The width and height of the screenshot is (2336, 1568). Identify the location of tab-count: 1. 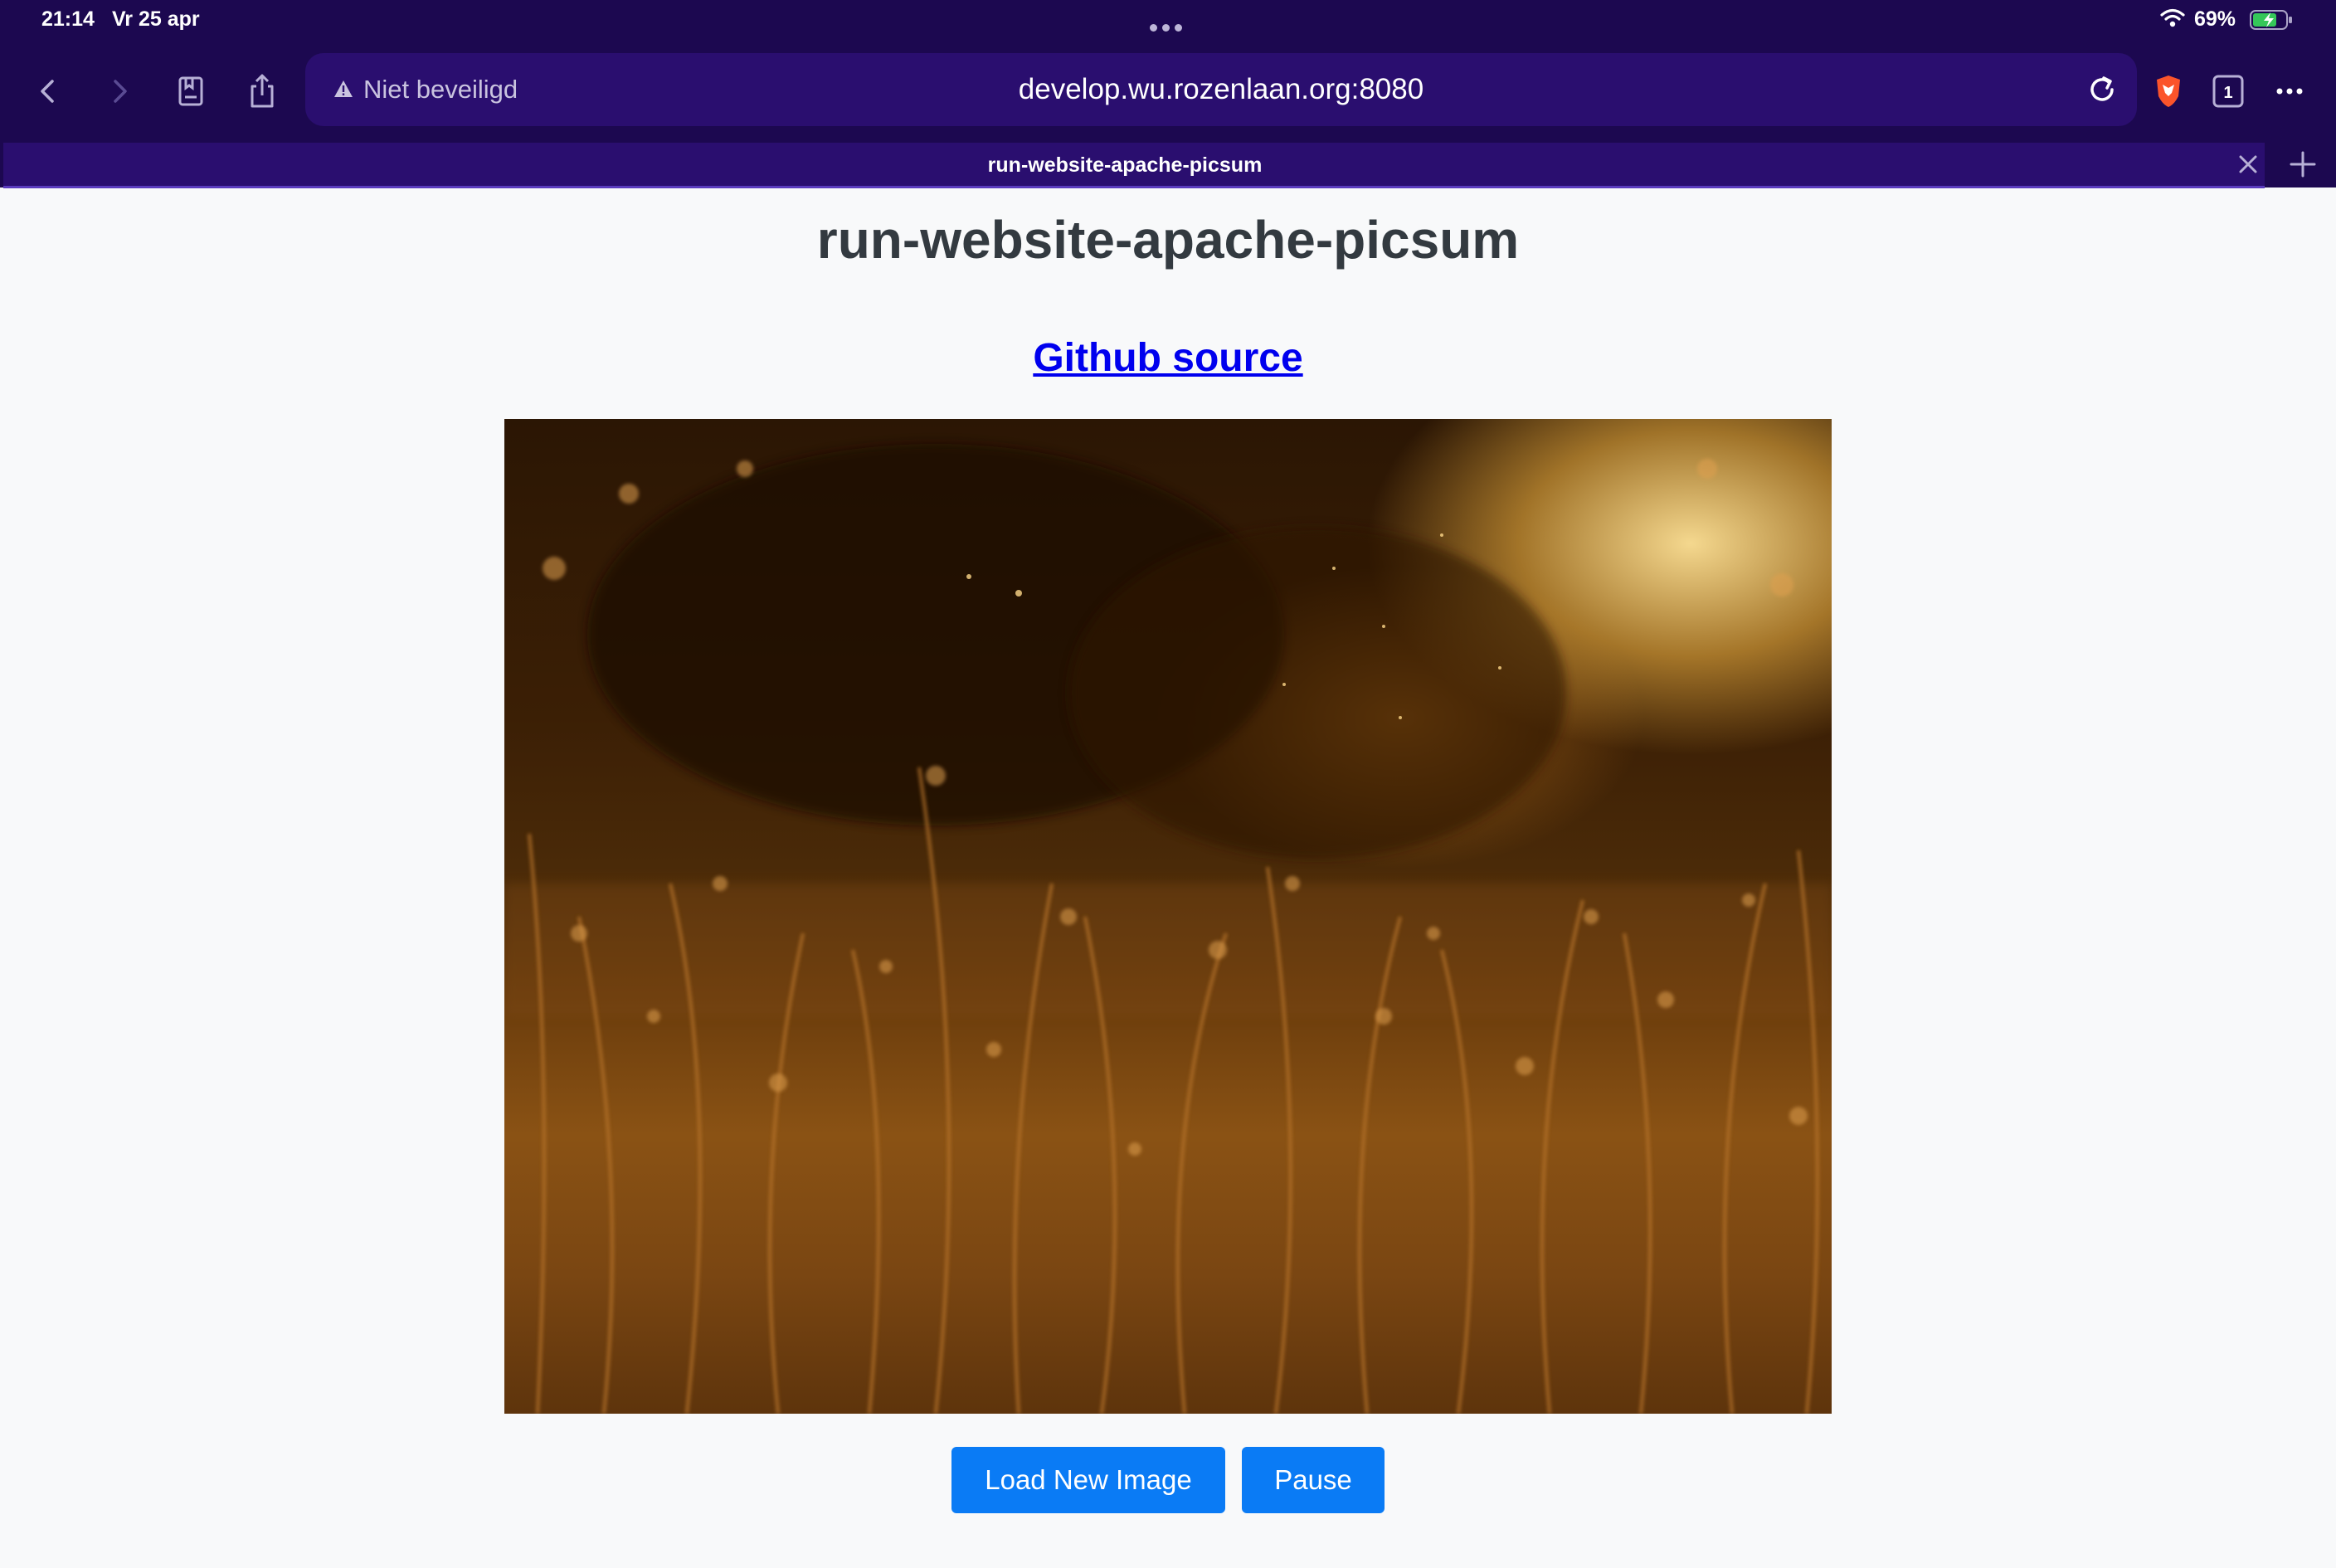
(2227, 93).